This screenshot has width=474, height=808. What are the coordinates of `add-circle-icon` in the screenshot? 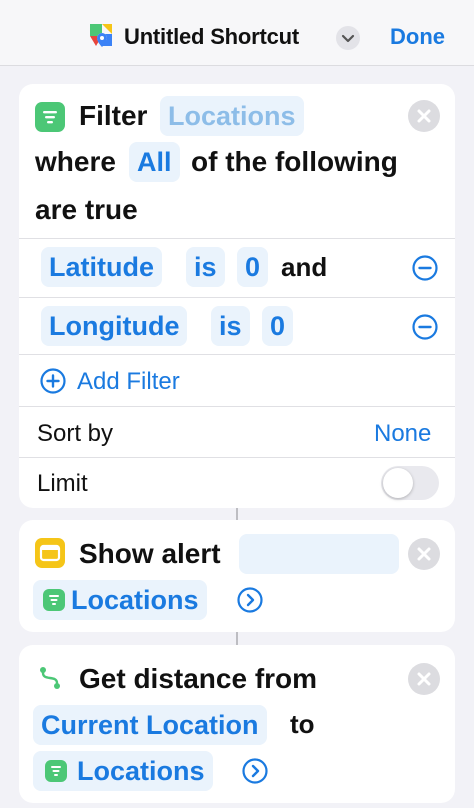 It's located at (53, 381).